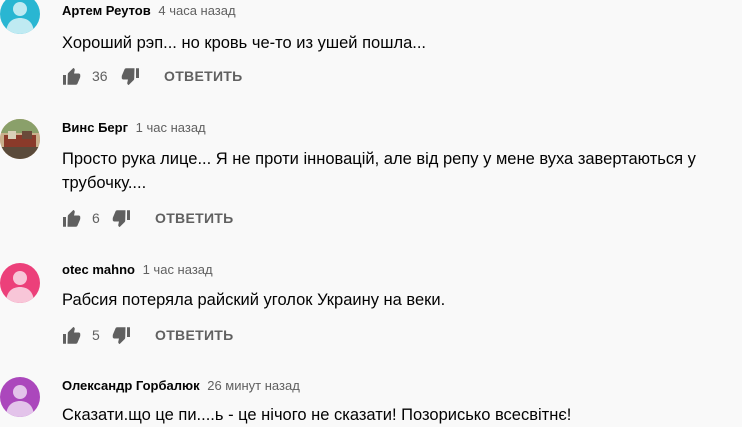  What do you see at coordinates (148, 218) in the screenshot?
I see `comment-actions: 6 ОТВЕТИТЬ` at bounding box center [148, 218].